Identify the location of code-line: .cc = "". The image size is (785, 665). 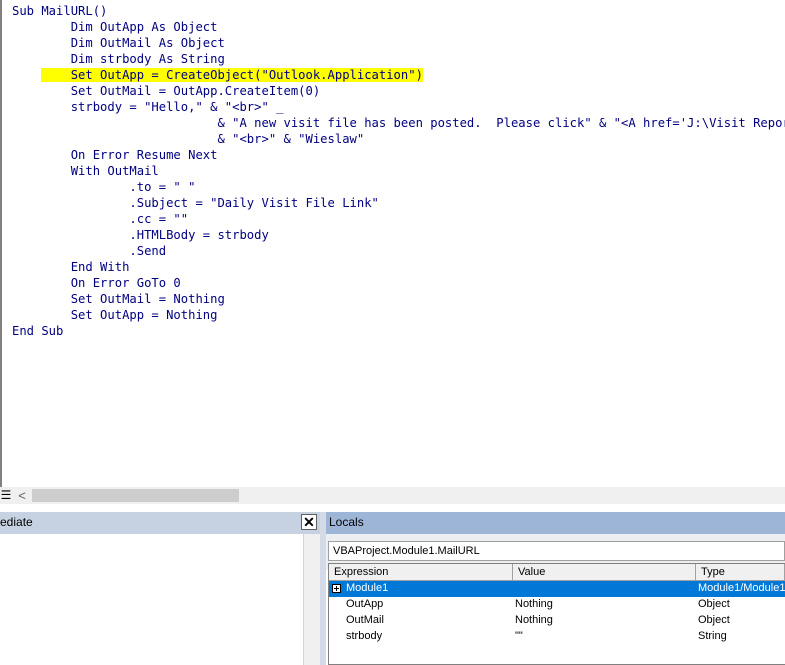
(398, 219).